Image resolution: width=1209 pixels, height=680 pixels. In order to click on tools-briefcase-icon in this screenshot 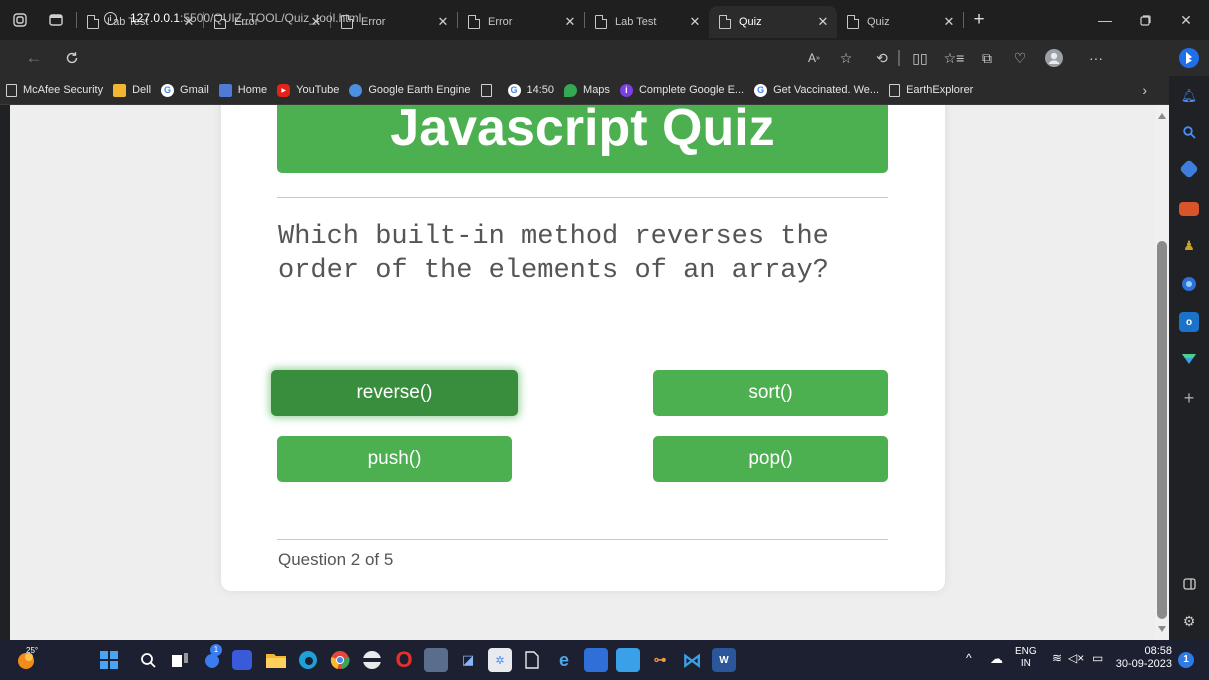, I will do `click(1189, 209)`.